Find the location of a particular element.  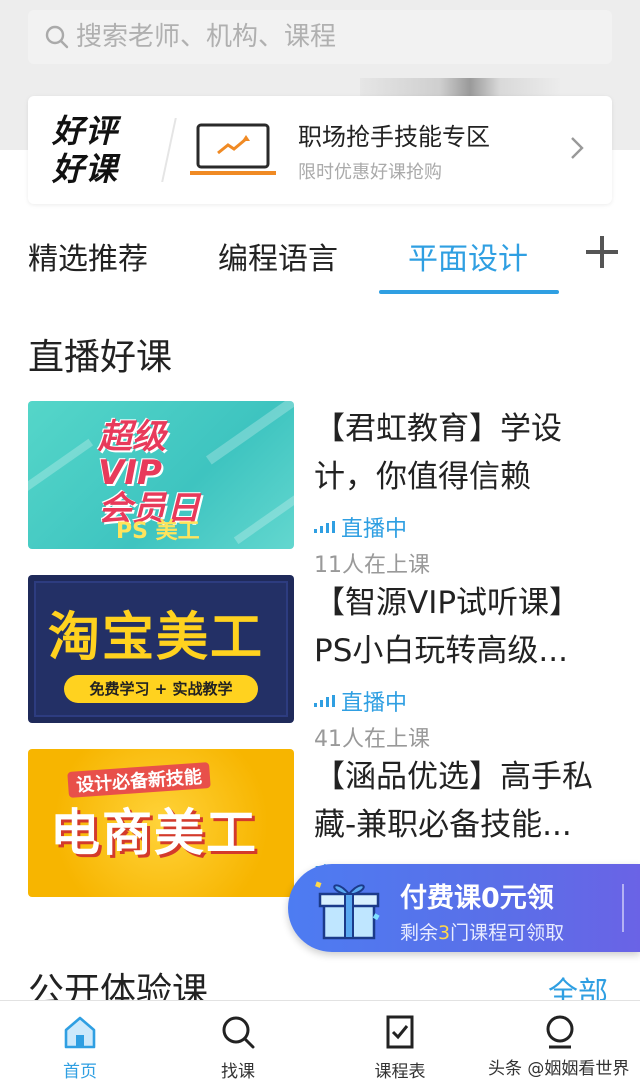

promo-divider is located at coordinates (169, 150).